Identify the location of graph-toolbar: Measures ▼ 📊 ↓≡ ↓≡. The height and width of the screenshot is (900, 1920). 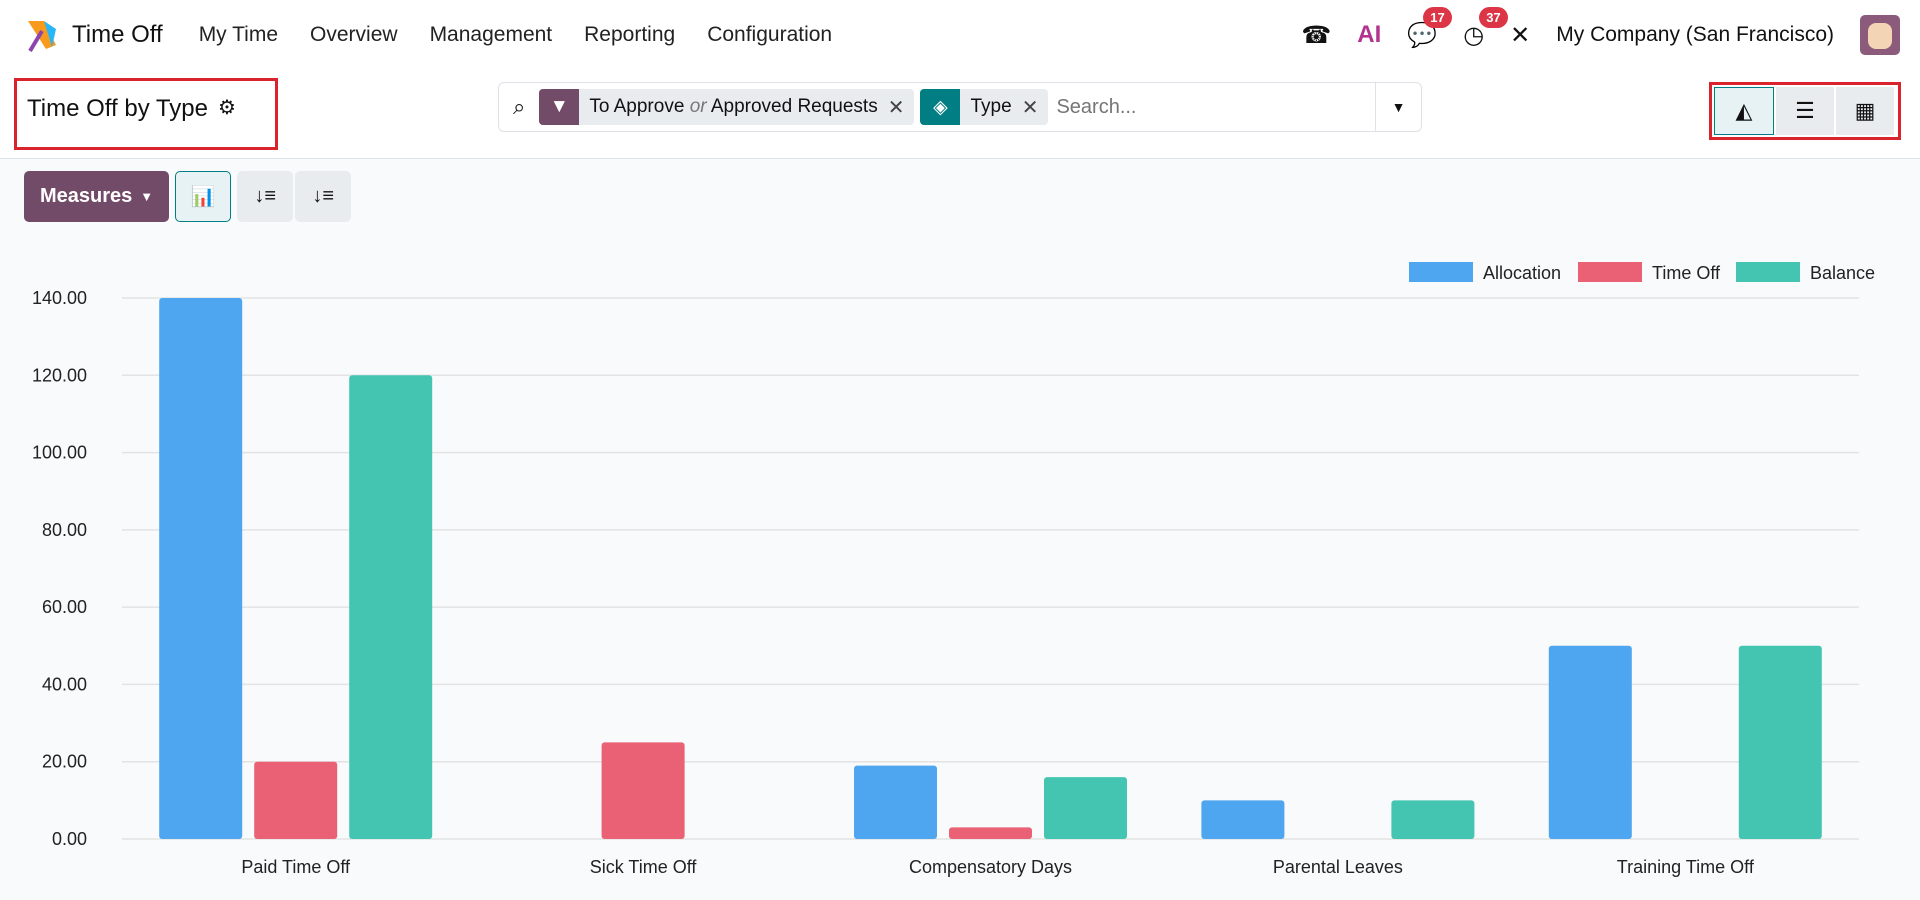
(188, 196).